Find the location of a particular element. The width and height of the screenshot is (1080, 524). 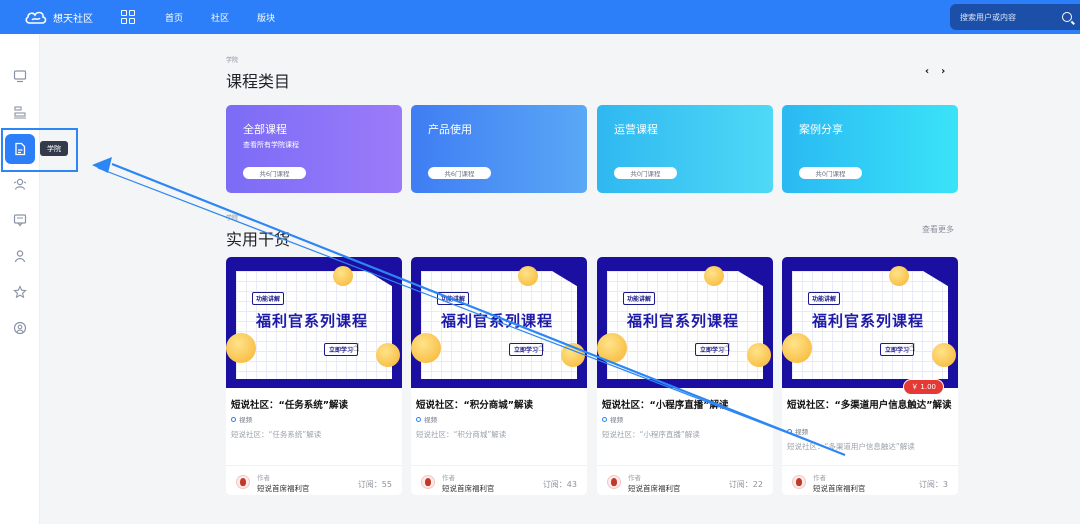

course-desc: 短说社区：“任务系统”解读 is located at coordinates (276, 434).